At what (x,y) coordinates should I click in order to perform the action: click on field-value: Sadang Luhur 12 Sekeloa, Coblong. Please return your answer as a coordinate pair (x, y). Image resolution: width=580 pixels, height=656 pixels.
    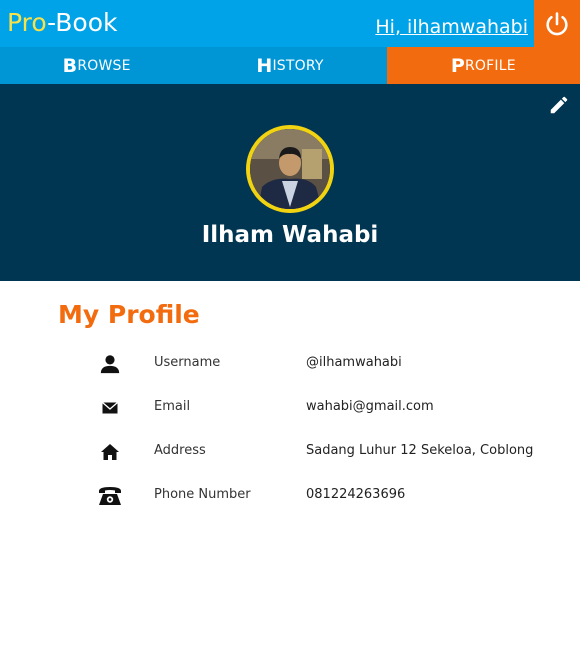
    Looking at the image, I should click on (420, 450).